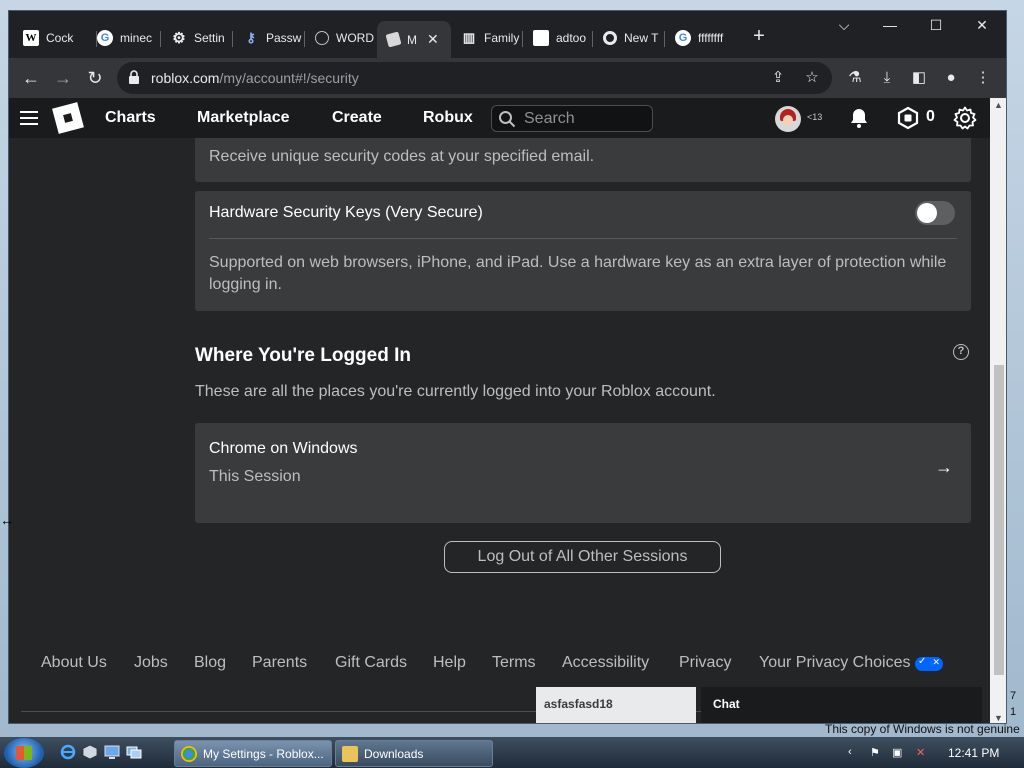 This screenshot has width=1024, height=768. What do you see at coordinates (197, 38) in the screenshot?
I see `tab-settings: ⚙ Settin` at bounding box center [197, 38].